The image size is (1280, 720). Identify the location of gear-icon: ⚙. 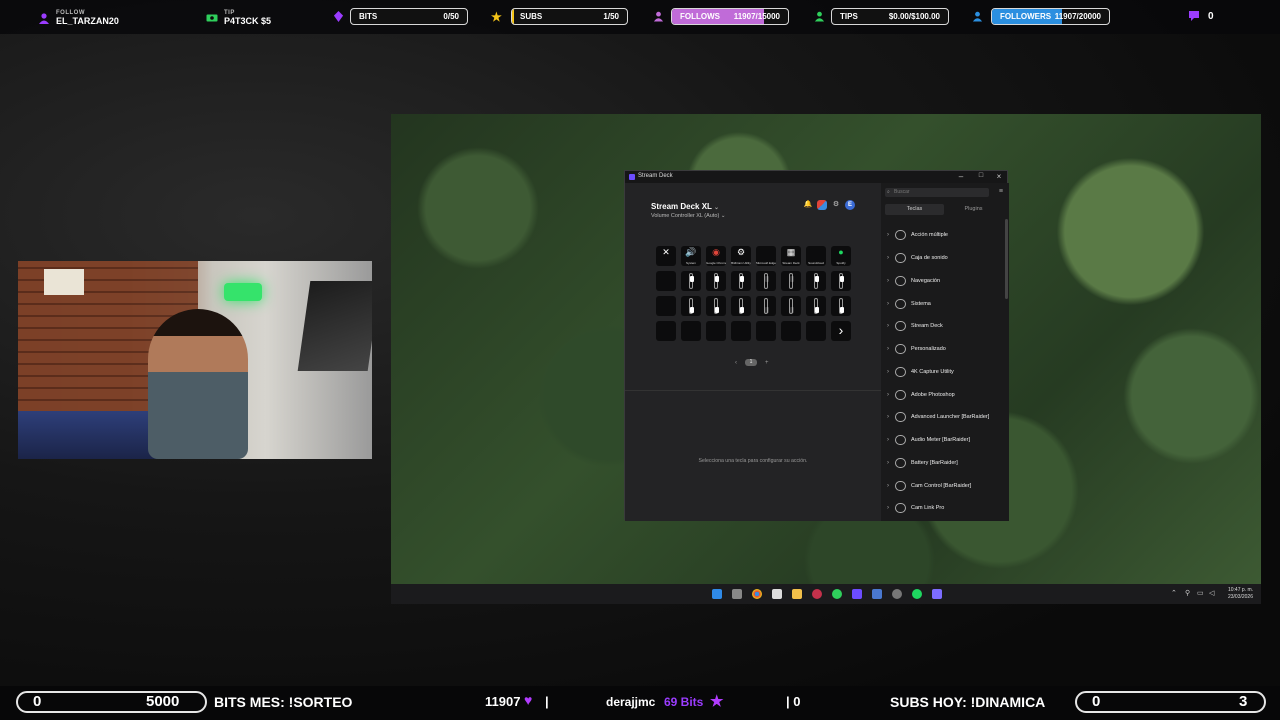
(836, 205).